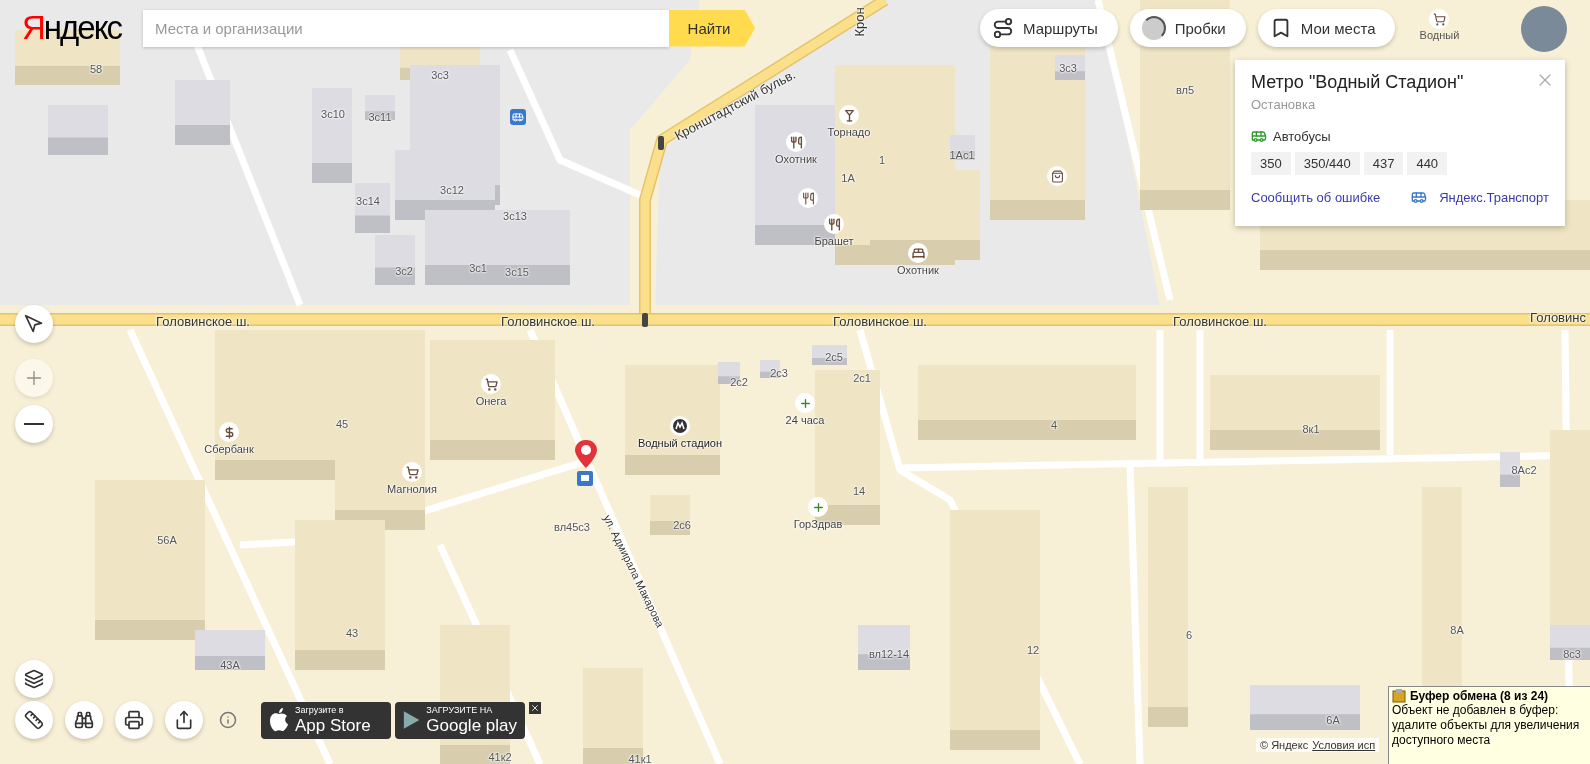 The width and height of the screenshot is (1590, 764). I want to click on building-number: 1, so click(882, 160).